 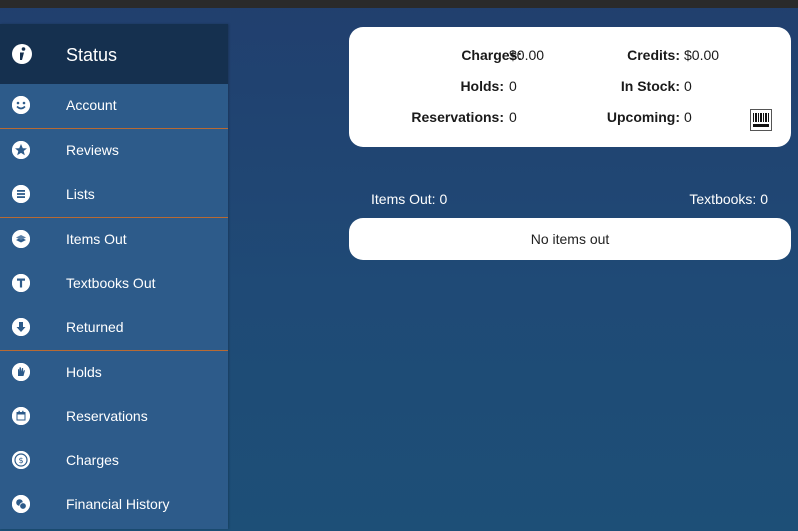 What do you see at coordinates (728, 199) in the screenshot?
I see `textbooks-count: Textbooks: 0` at bounding box center [728, 199].